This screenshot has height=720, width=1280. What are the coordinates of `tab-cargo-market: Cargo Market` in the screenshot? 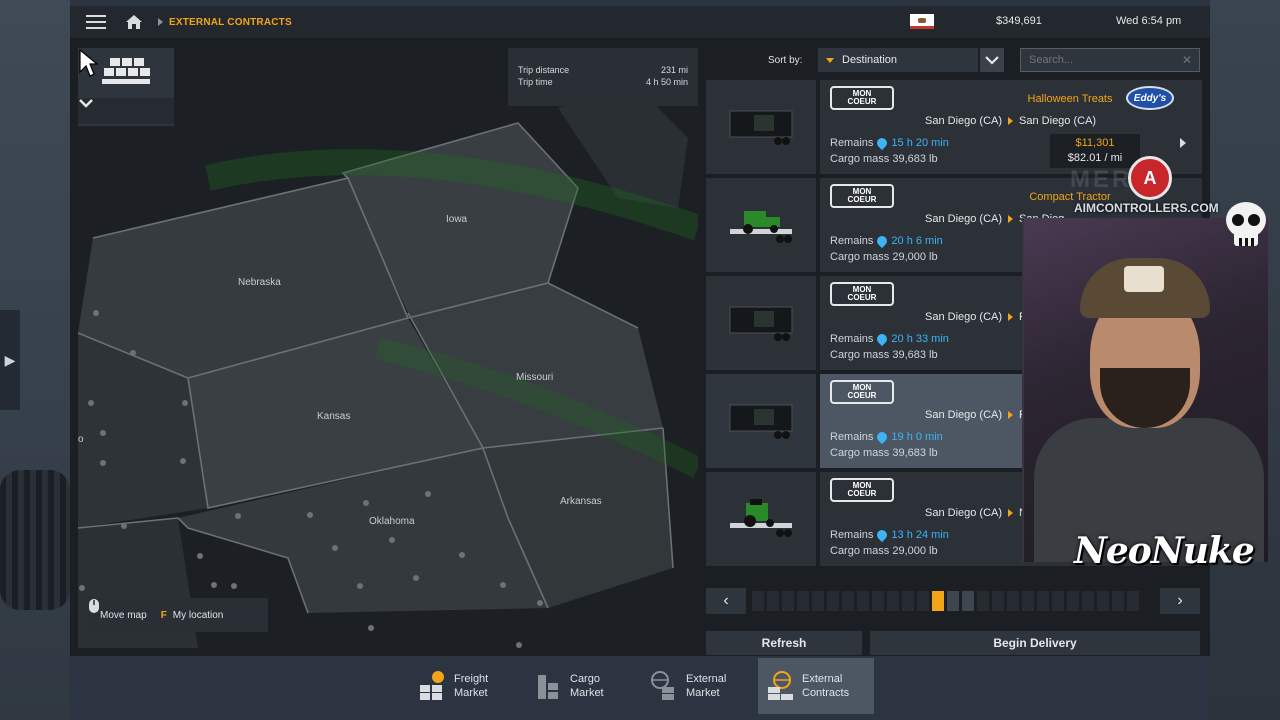 It's located at (584, 686).